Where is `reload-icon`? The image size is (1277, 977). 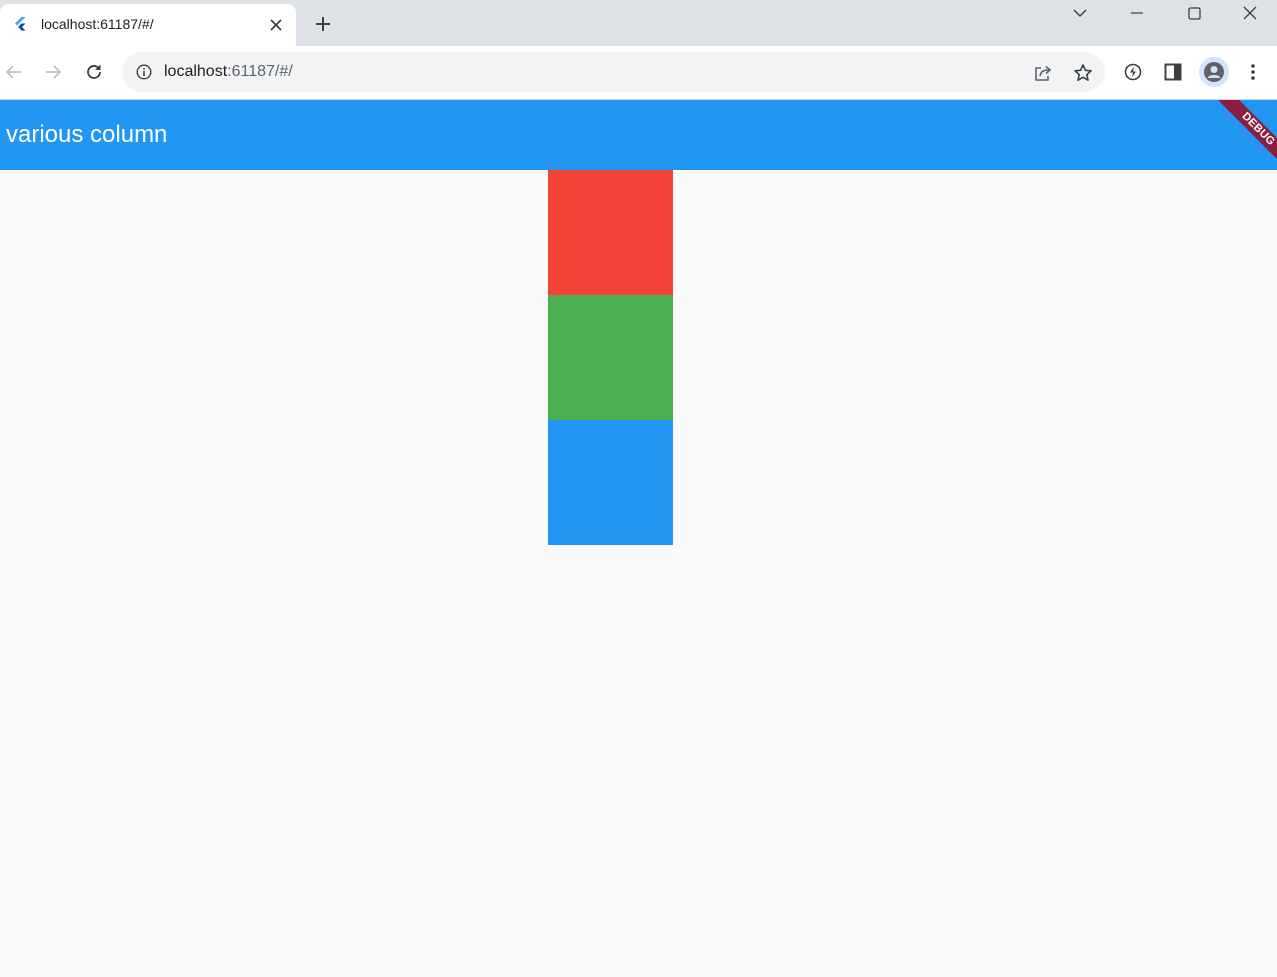
reload-icon is located at coordinates (94, 72).